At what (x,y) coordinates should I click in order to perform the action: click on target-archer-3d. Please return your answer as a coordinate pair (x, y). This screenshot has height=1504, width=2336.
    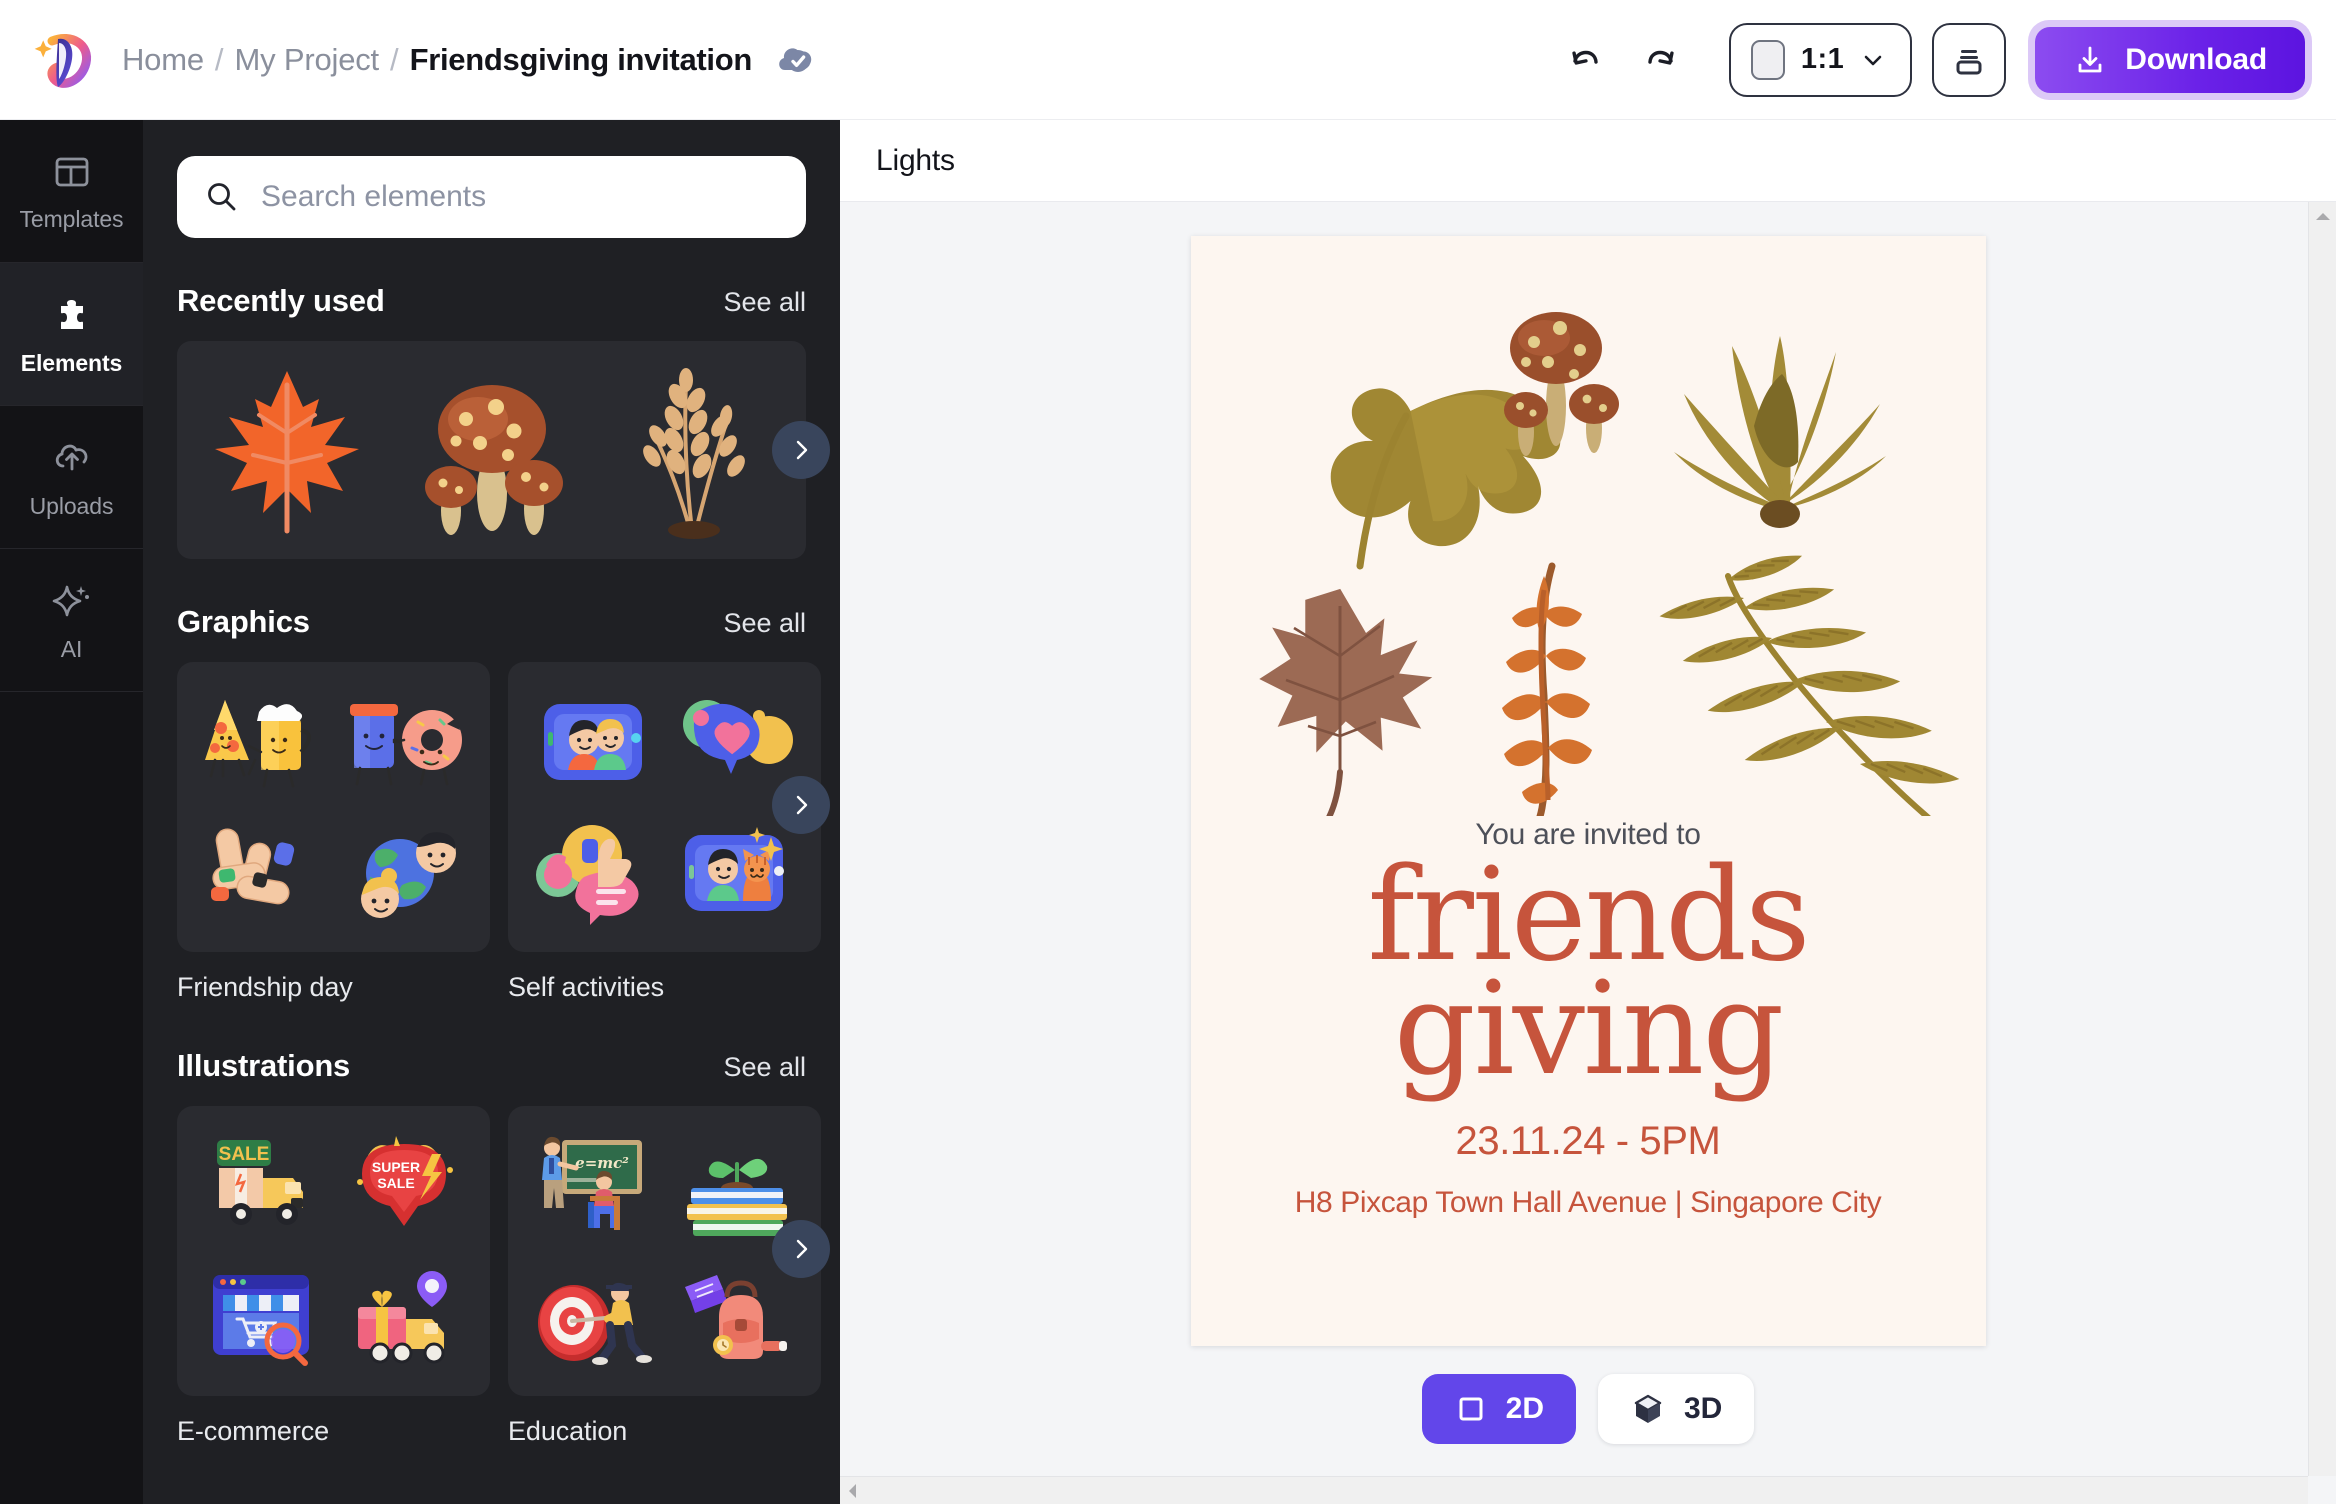
    Looking at the image, I should click on (595, 1323).